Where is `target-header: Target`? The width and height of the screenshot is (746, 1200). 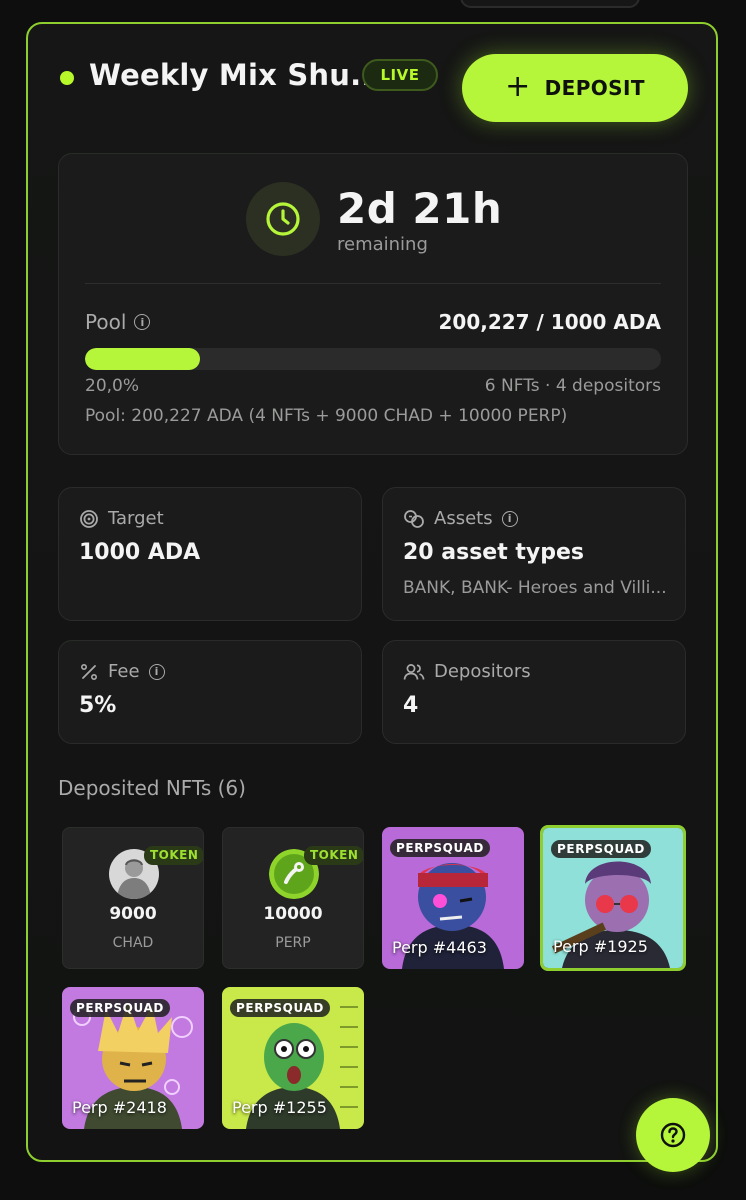
target-header: Target is located at coordinates (121, 518).